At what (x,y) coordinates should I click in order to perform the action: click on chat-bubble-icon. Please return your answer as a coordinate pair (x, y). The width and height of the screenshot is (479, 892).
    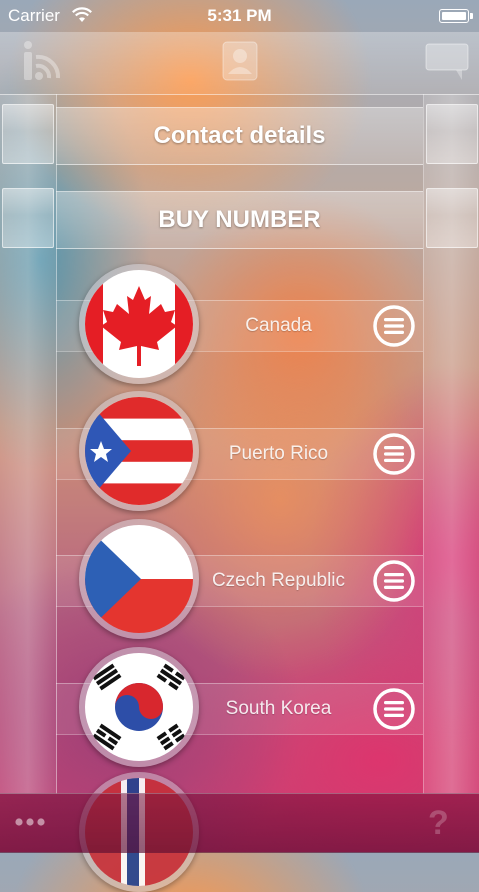
    Looking at the image, I should click on (447, 61).